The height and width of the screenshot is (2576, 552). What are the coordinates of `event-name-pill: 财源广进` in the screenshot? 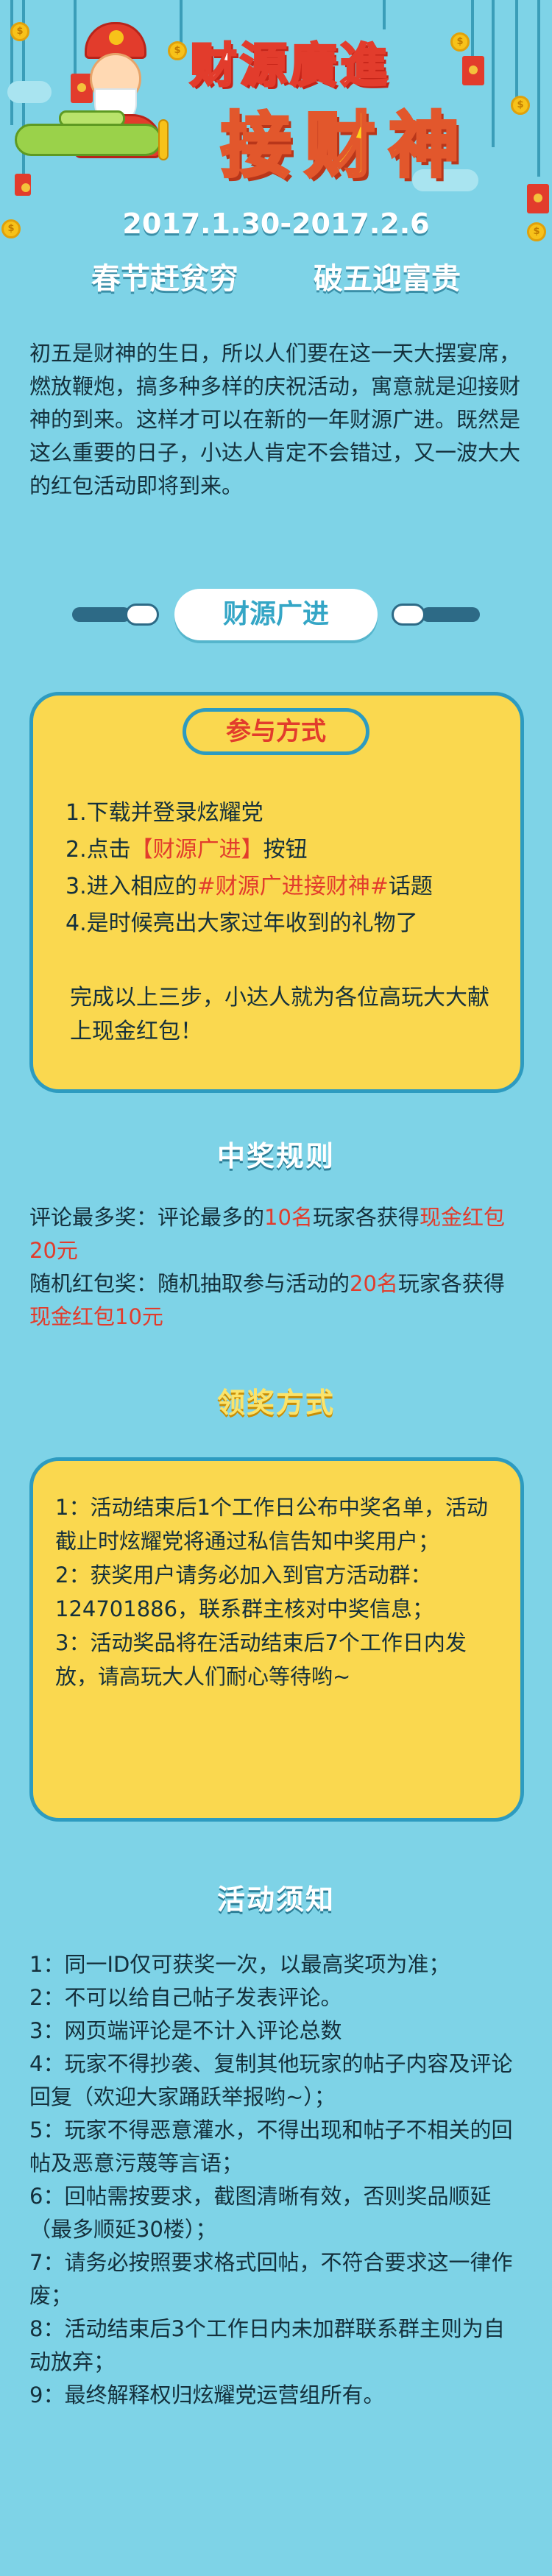 It's located at (276, 614).